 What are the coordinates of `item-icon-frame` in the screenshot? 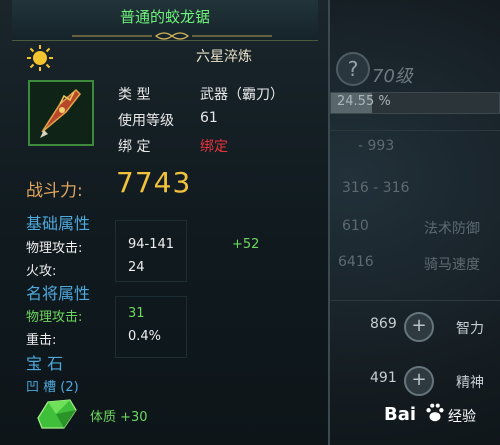 It's located at (61, 113).